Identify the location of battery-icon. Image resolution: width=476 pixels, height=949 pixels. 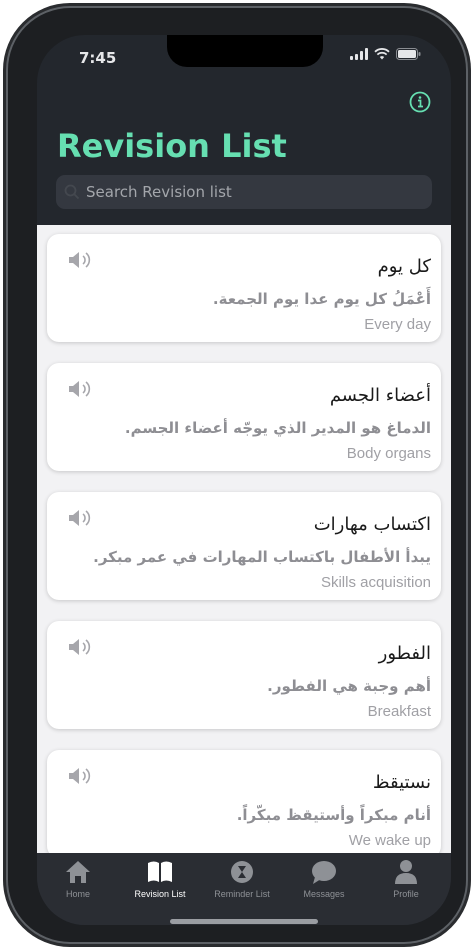
(408, 54).